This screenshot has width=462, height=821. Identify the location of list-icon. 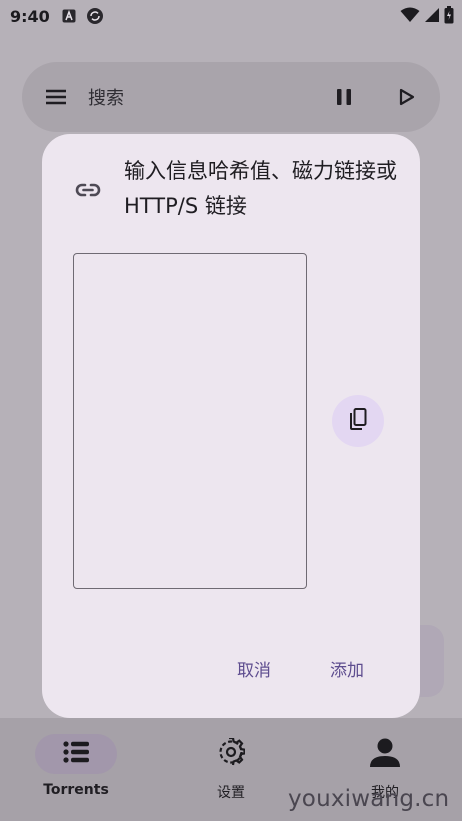
(76, 754).